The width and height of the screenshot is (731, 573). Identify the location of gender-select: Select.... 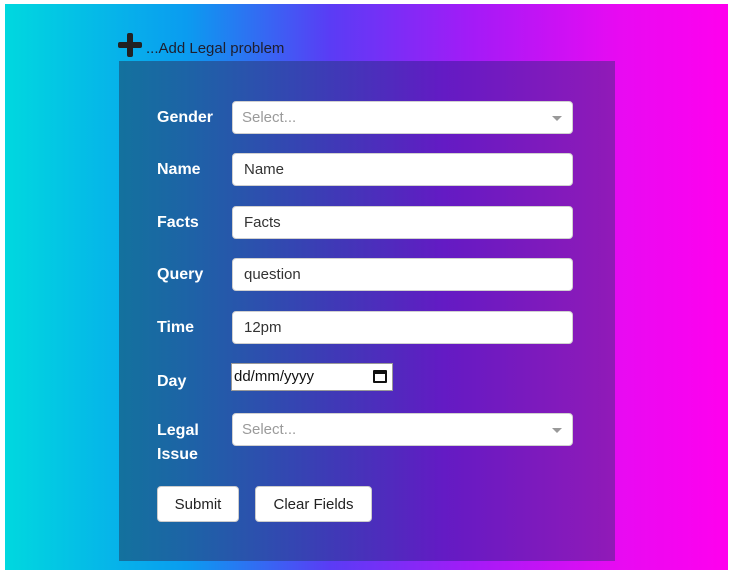
(402, 117).